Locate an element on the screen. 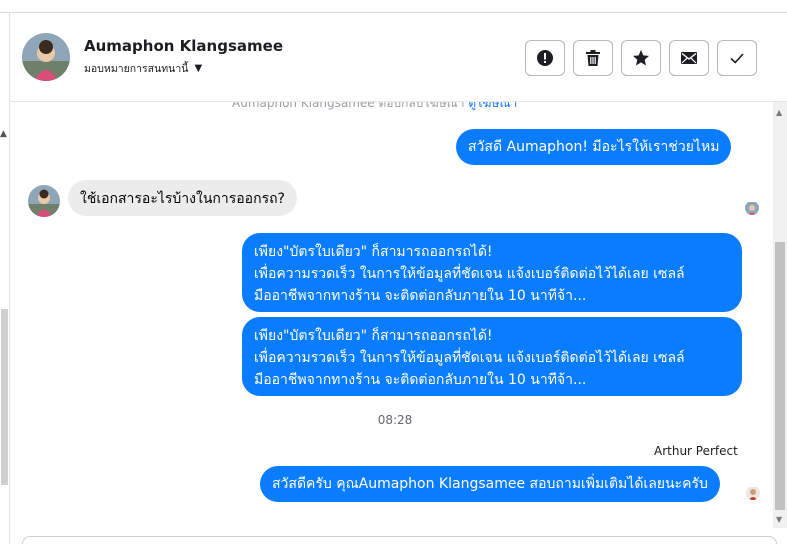 The height and width of the screenshot is (544, 787). view-ad-link: ดูโฆษณา is located at coordinates (492, 106).